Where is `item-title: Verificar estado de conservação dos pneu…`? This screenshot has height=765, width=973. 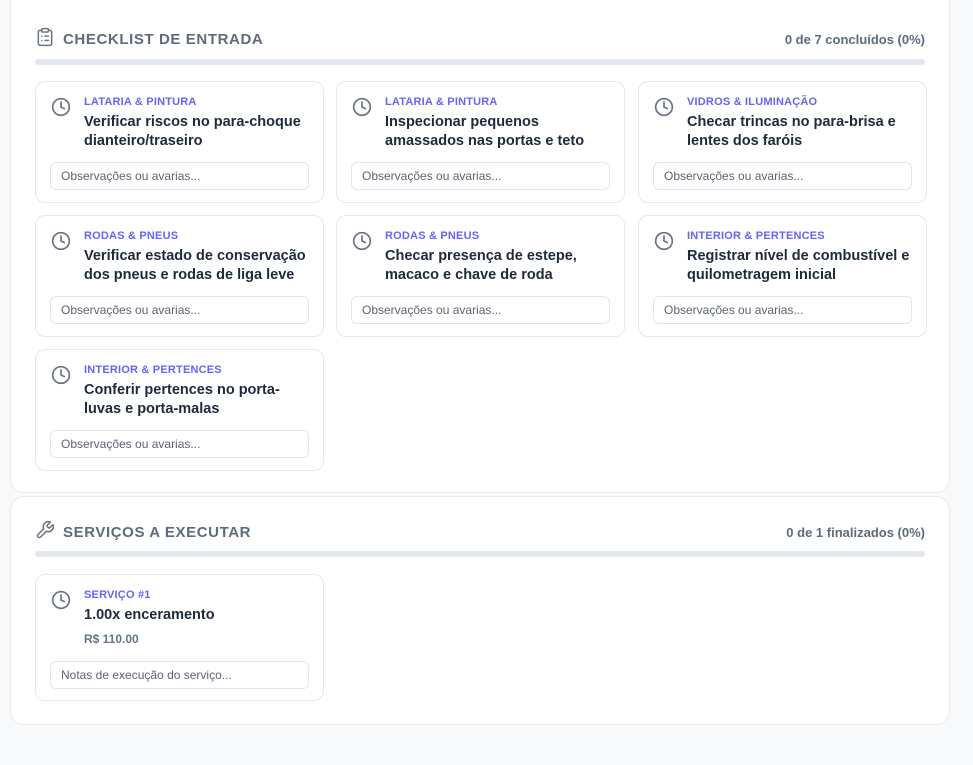 item-title: Verificar estado de conservação dos pneu… is located at coordinates (195, 265).